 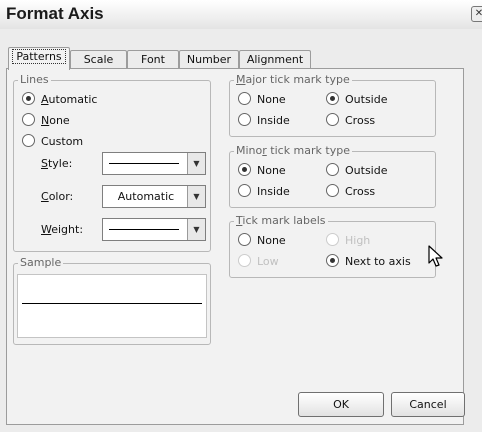 I want to click on major-tick-access: M, so click(x=241, y=79).